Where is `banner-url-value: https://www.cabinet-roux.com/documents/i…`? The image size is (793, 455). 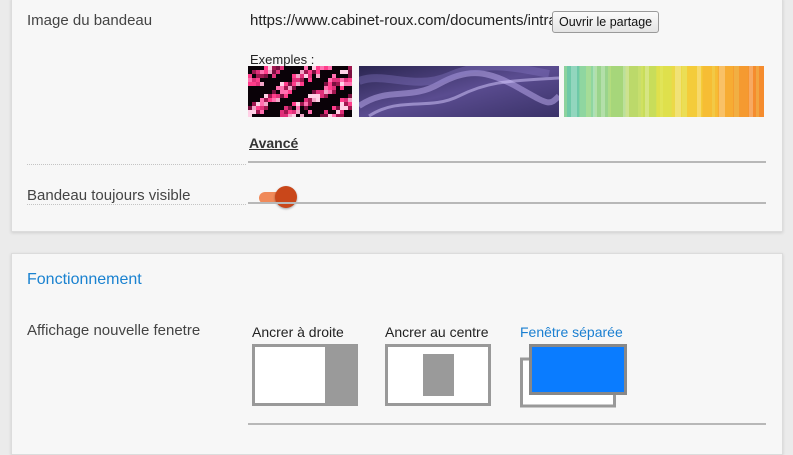
banner-url-value: https://www.cabinet-roux.com/documents/i… is located at coordinates (403, 20).